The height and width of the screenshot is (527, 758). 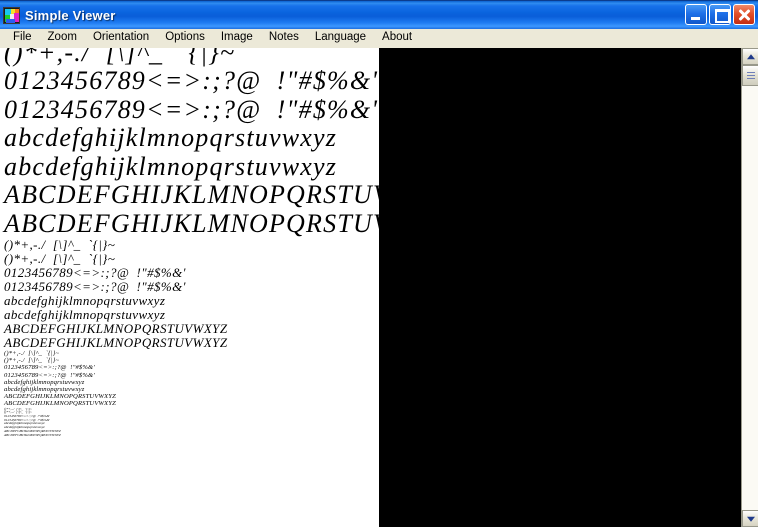 What do you see at coordinates (284, 38) in the screenshot?
I see `menu-item-notes: Notes` at bounding box center [284, 38].